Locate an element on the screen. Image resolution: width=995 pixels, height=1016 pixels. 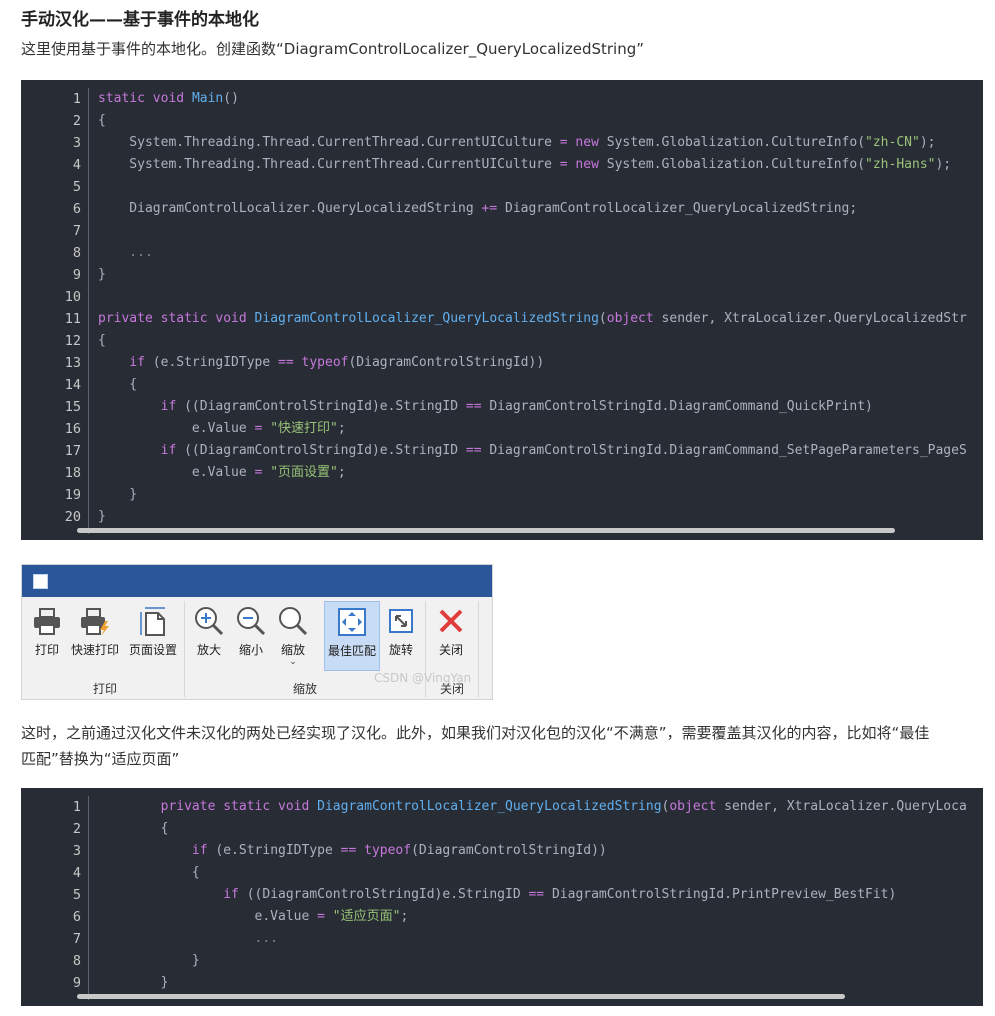
zoom-in-button: 放大 is located at coordinates (209, 635).